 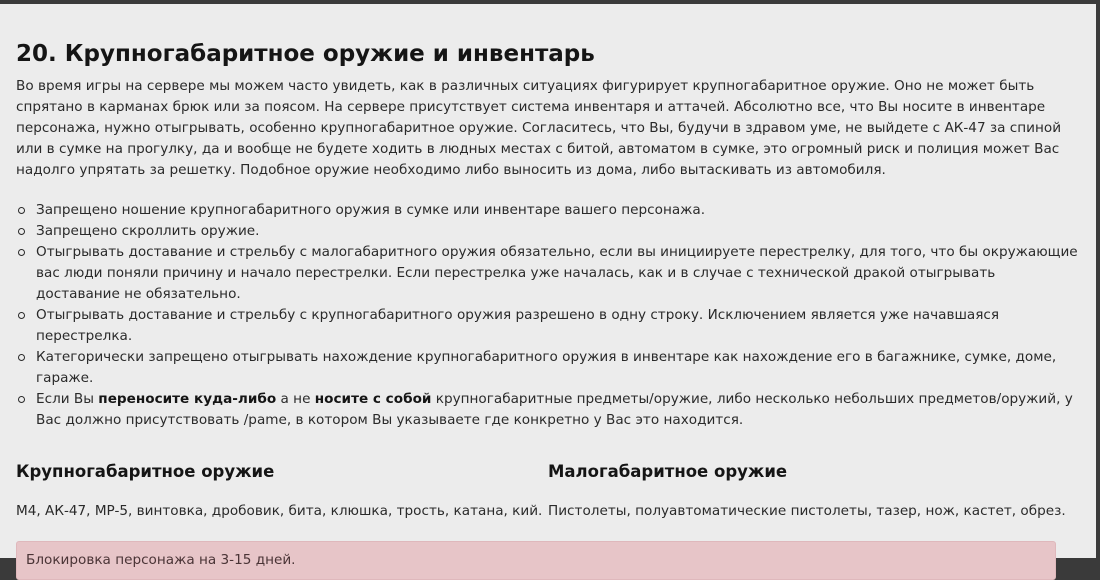 What do you see at coordinates (295, 399) in the screenshot?
I see `rule-text-part: а не` at bounding box center [295, 399].